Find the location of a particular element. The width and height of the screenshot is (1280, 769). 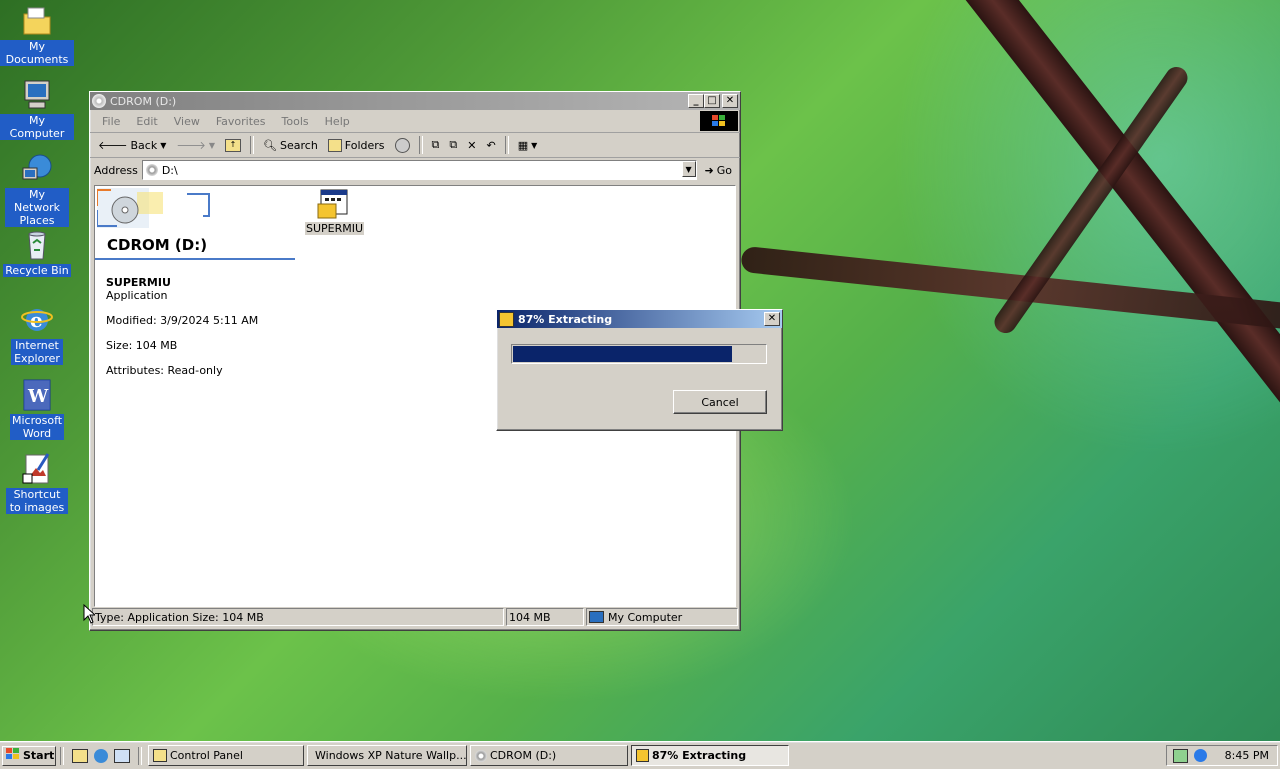

dialog-titlebar: 87% Extracting ✕ is located at coordinates (639, 319).